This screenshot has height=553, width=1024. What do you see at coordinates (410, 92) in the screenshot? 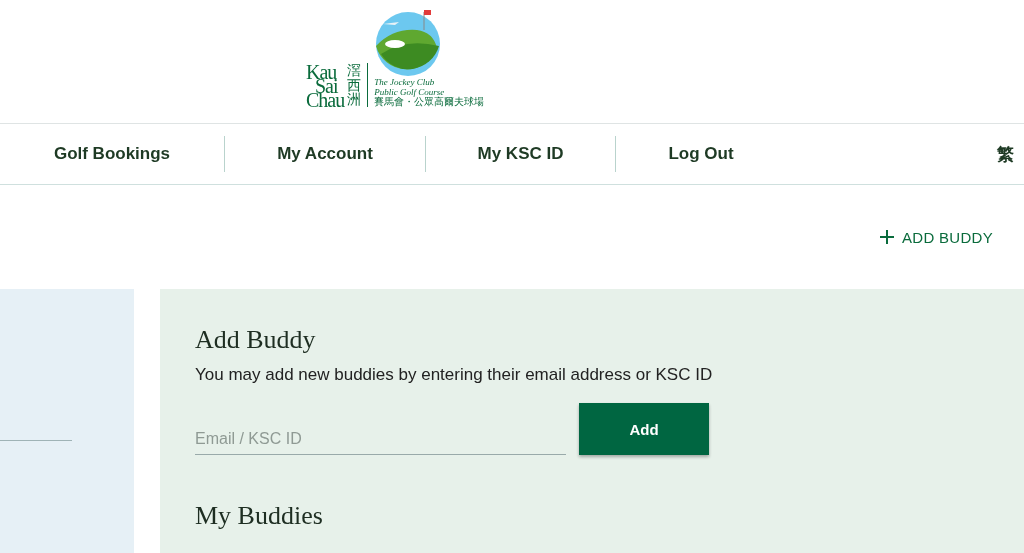
I see `logo-subtitle: Public Golf Course` at bounding box center [410, 92].